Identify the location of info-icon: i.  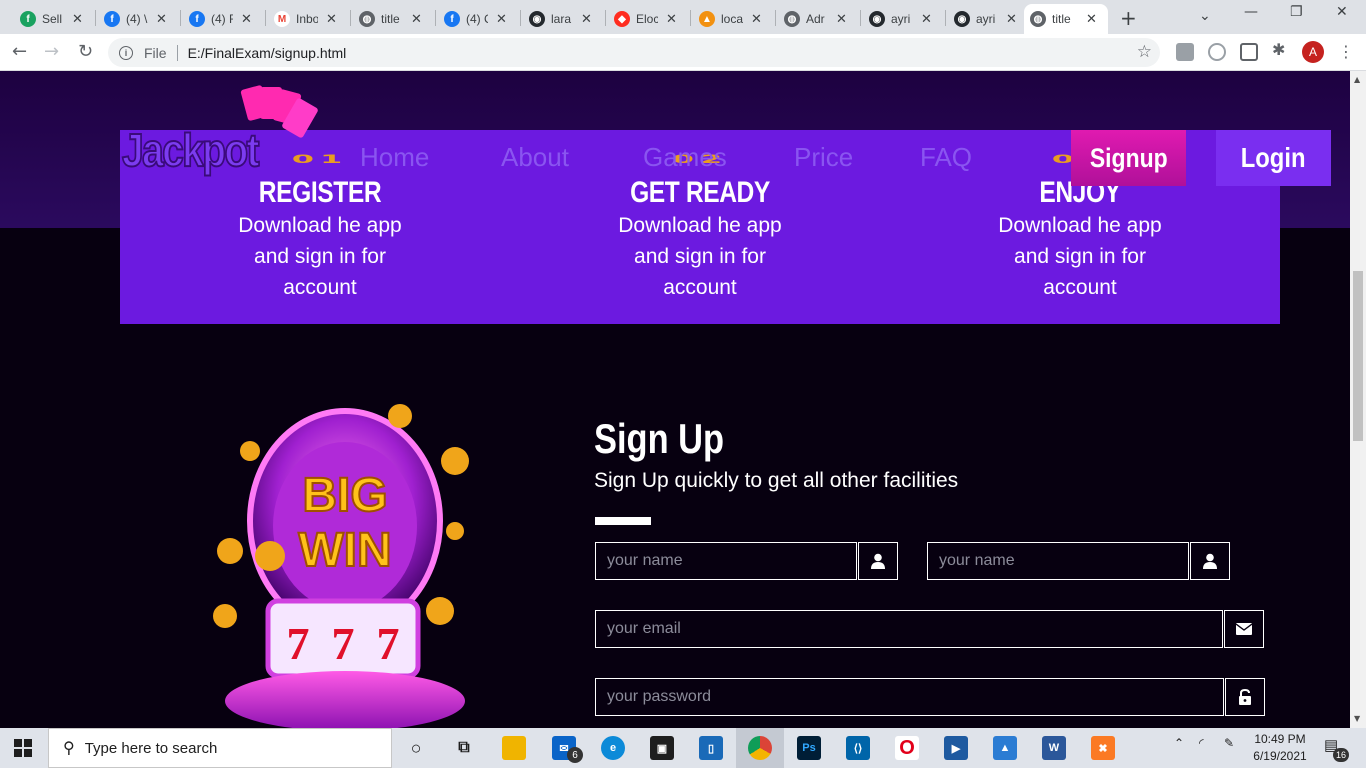
(126, 52).